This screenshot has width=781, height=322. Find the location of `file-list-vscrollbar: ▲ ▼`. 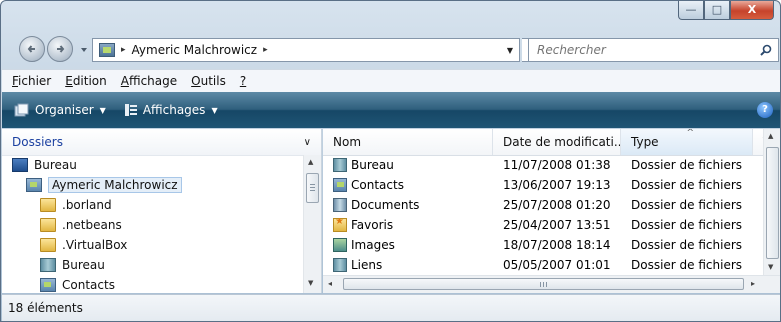

file-list-vscrollbar: ▲ ▼ is located at coordinates (771, 202).